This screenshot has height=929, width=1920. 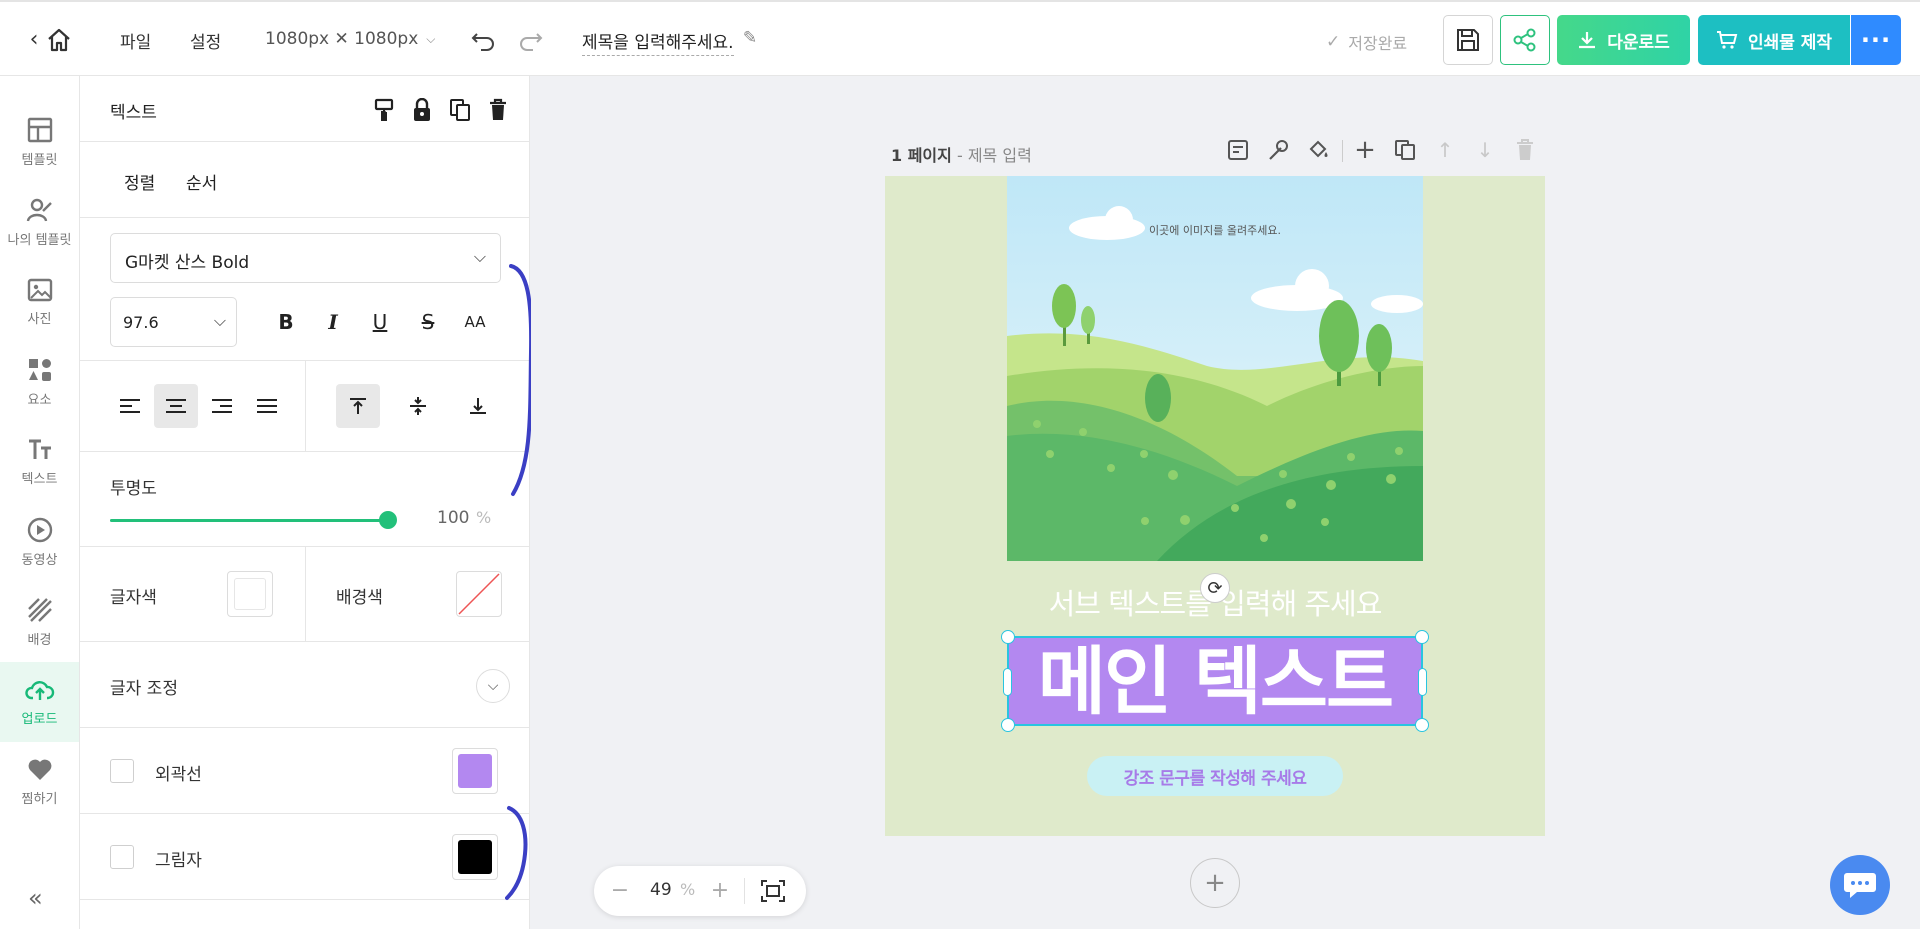 I want to click on letter-case-button: AA, so click(x=475, y=322).